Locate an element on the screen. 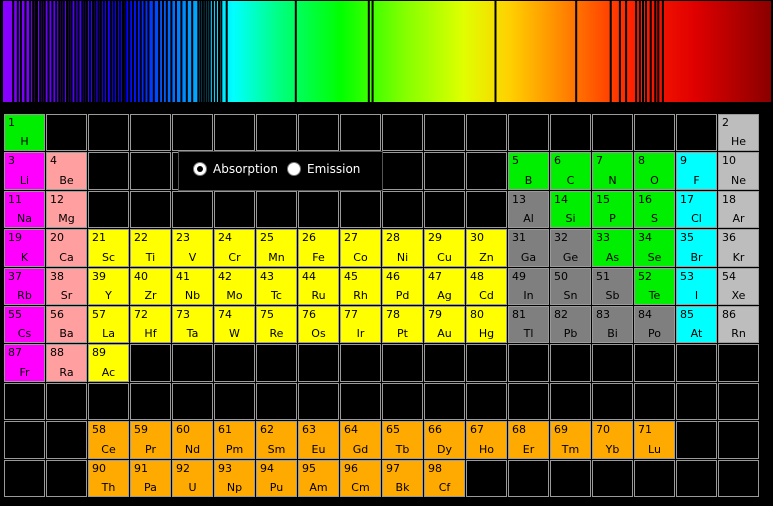 The width and height of the screenshot is (773, 506). element-cell-ge: 32 Ge is located at coordinates (570, 248).